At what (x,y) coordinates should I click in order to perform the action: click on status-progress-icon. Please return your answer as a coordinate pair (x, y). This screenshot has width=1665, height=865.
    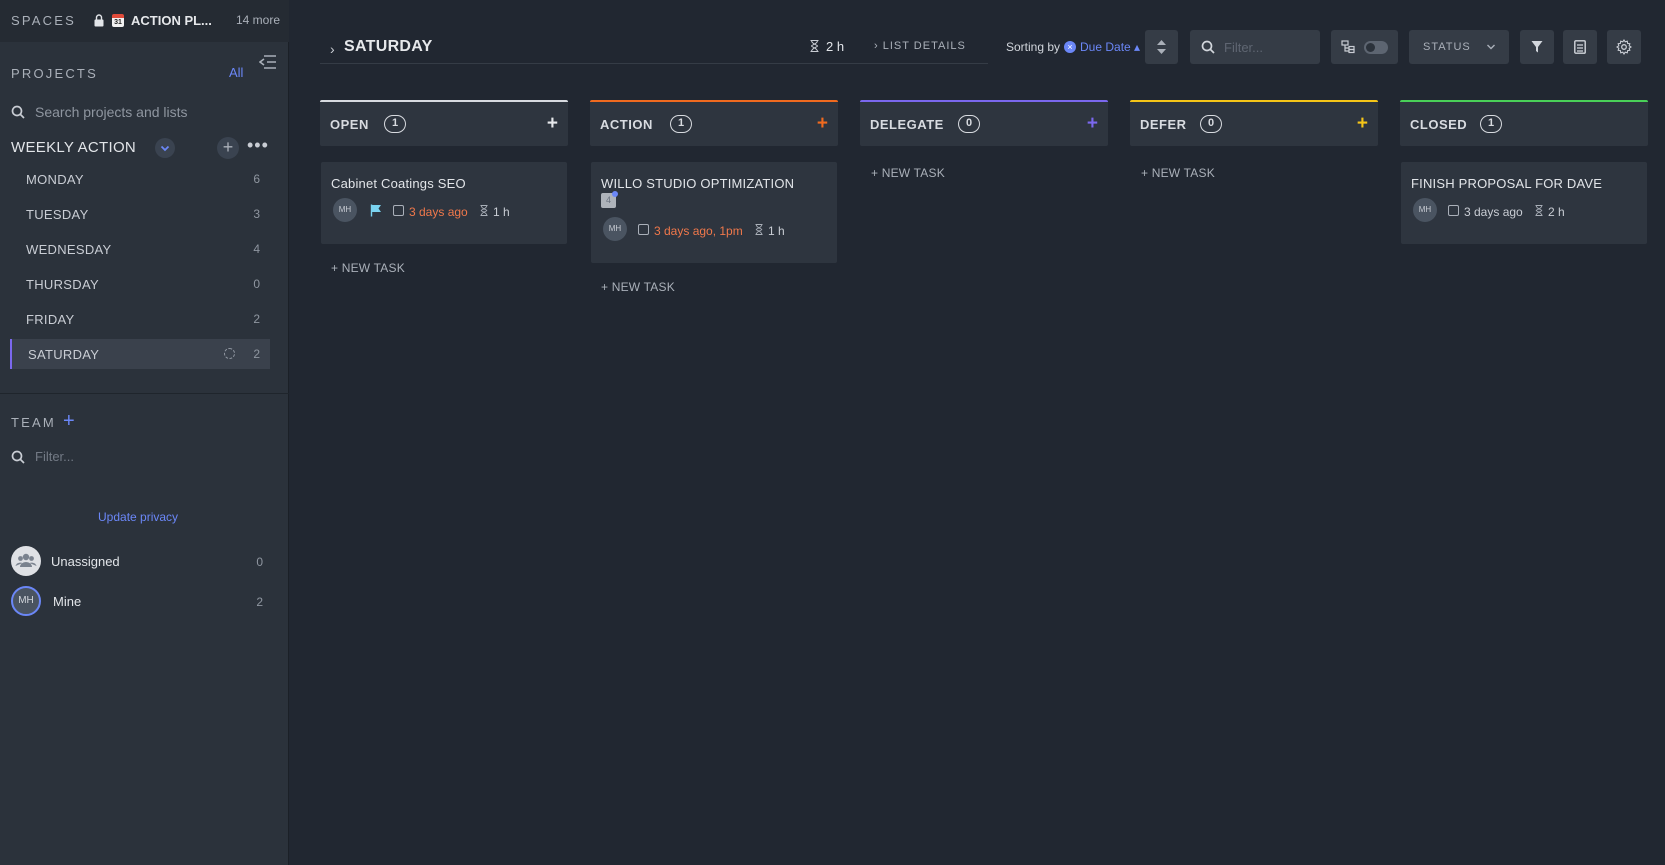
    Looking at the image, I should click on (229, 353).